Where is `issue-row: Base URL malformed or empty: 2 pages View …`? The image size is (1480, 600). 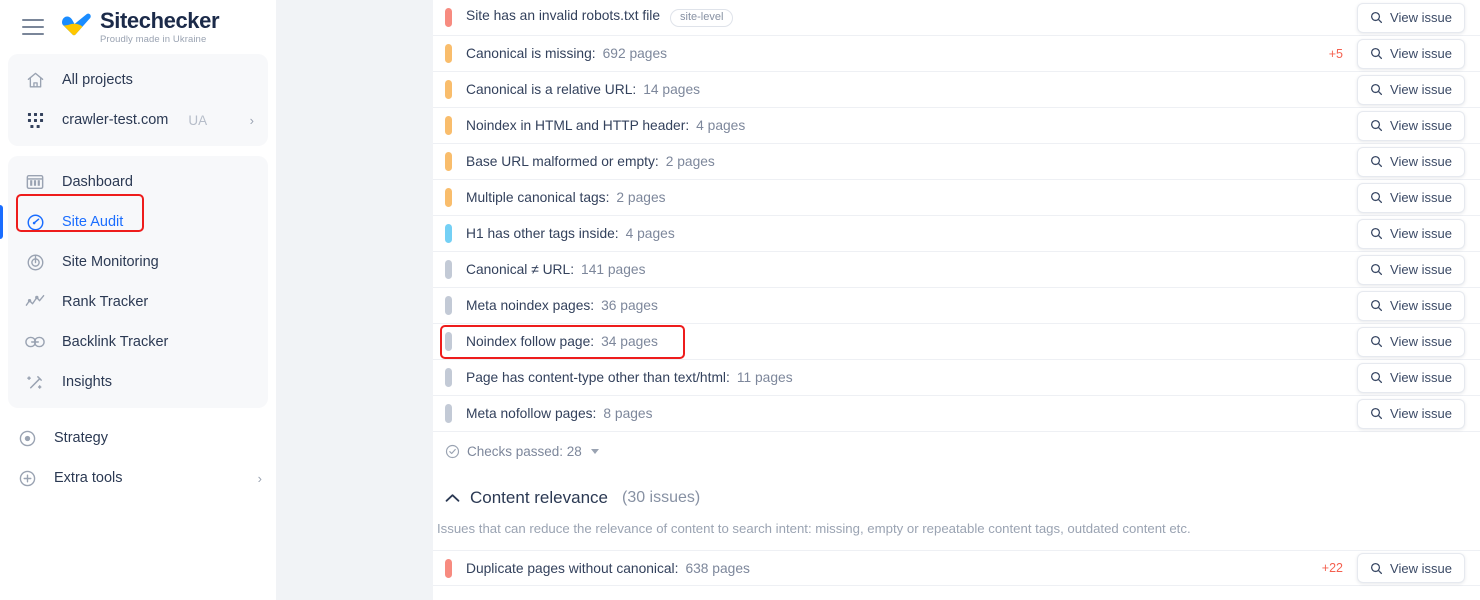
issue-row: Base URL malformed or empty: 2 pages View … is located at coordinates (956, 162).